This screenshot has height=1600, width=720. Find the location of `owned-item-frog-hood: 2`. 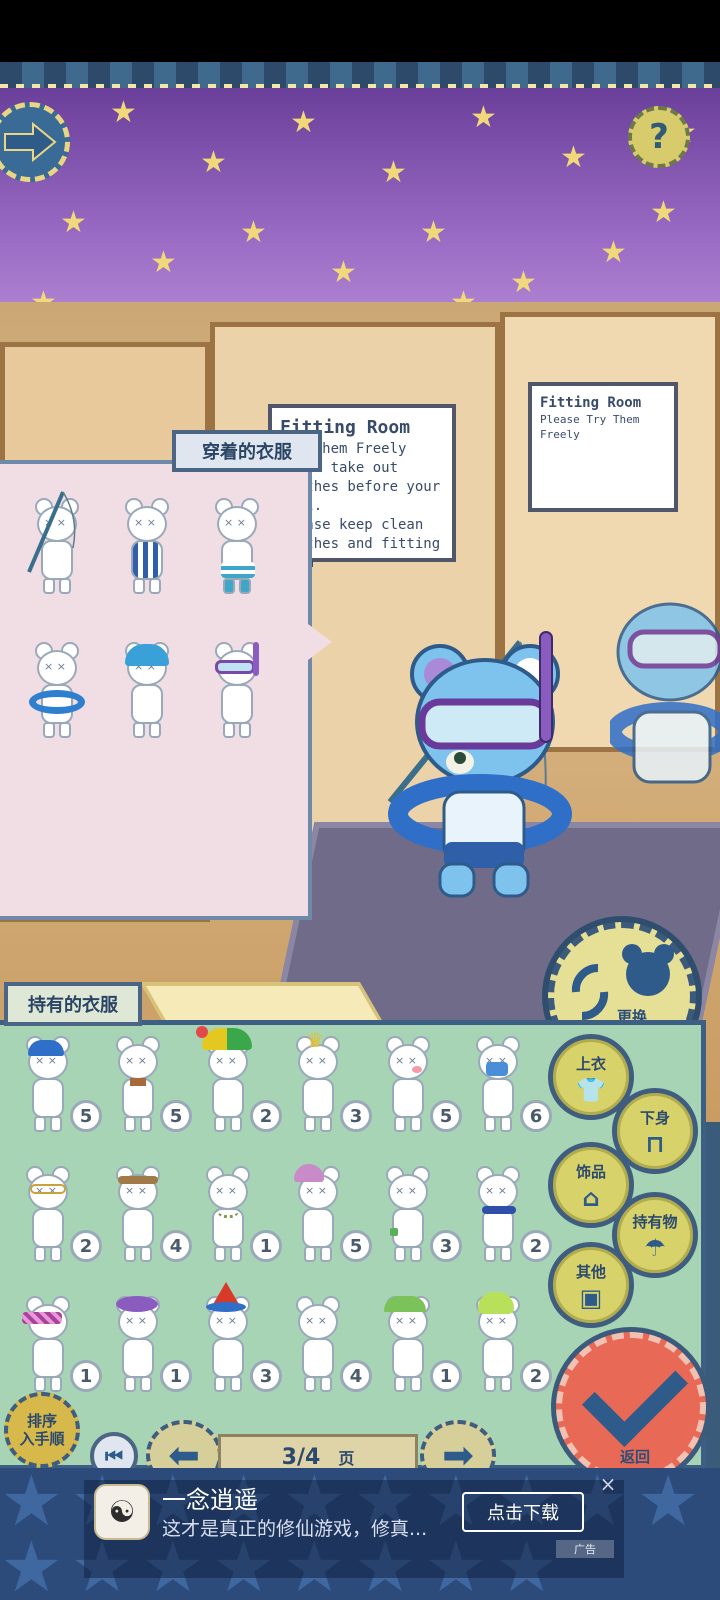

owned-item-frog-hood: 2 is located at coordinates (509, 1346).